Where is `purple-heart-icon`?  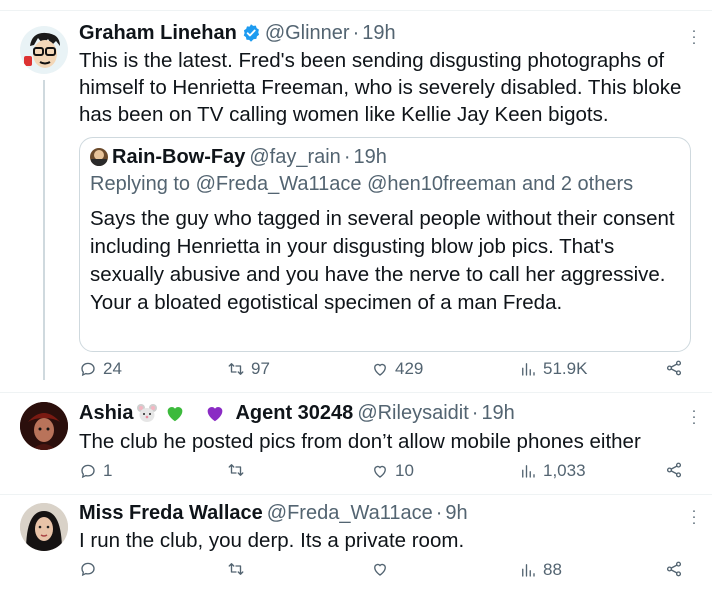 purple-heart-icon is located at coordinates (215, 413).